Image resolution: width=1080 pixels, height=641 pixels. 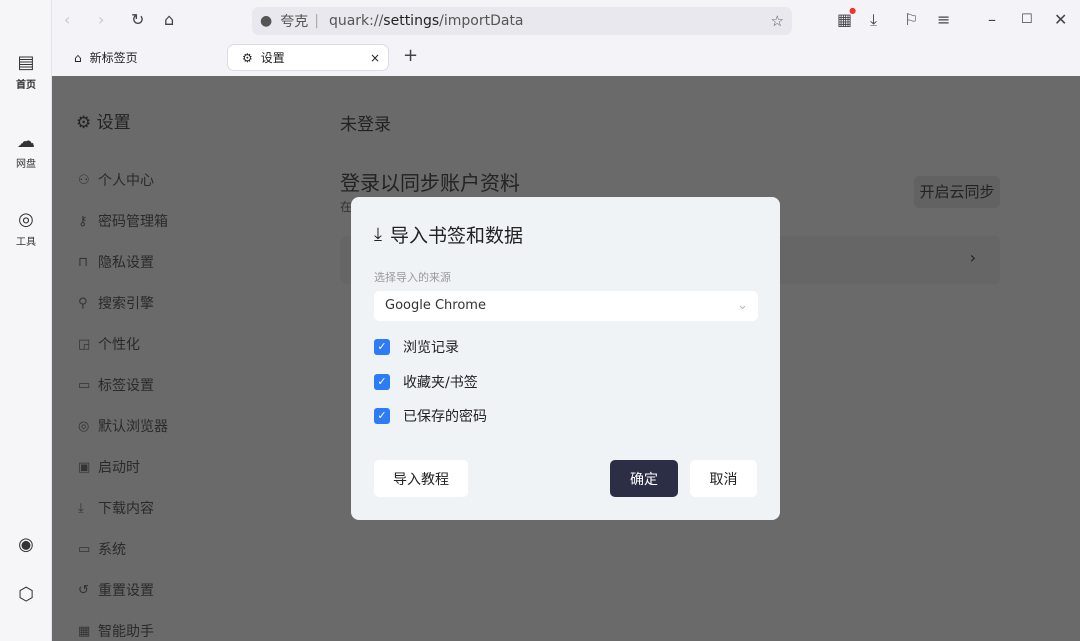 I want to click on option-bookmarks: ✓ 收藏夹/书签, so click(x=426, y=382).